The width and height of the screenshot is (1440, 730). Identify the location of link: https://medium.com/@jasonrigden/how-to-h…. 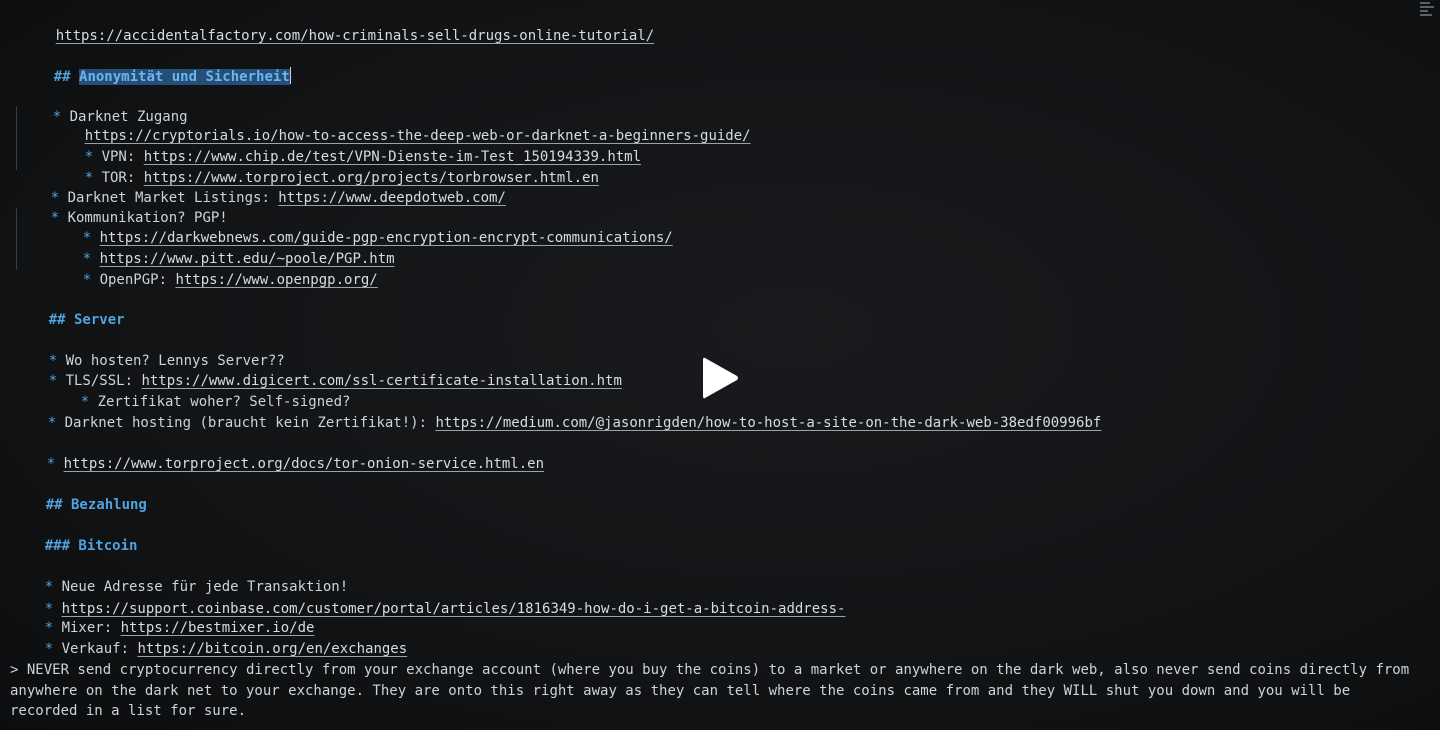
(768, 423).